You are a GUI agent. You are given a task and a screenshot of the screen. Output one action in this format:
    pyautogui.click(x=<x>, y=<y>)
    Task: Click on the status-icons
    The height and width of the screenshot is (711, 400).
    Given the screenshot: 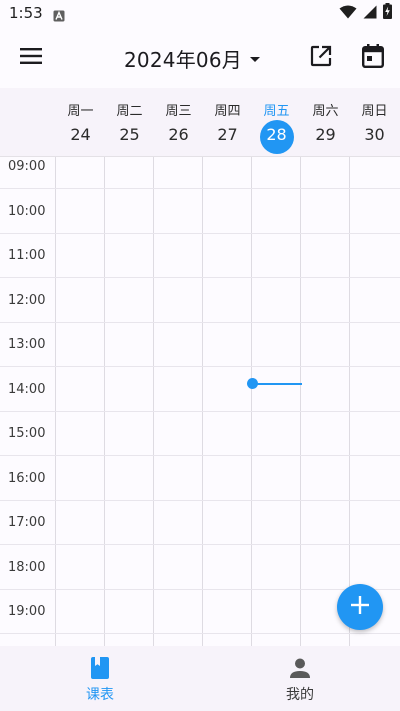 What is the action you would take?
    pyautogui.click(x=365, y=13)
    